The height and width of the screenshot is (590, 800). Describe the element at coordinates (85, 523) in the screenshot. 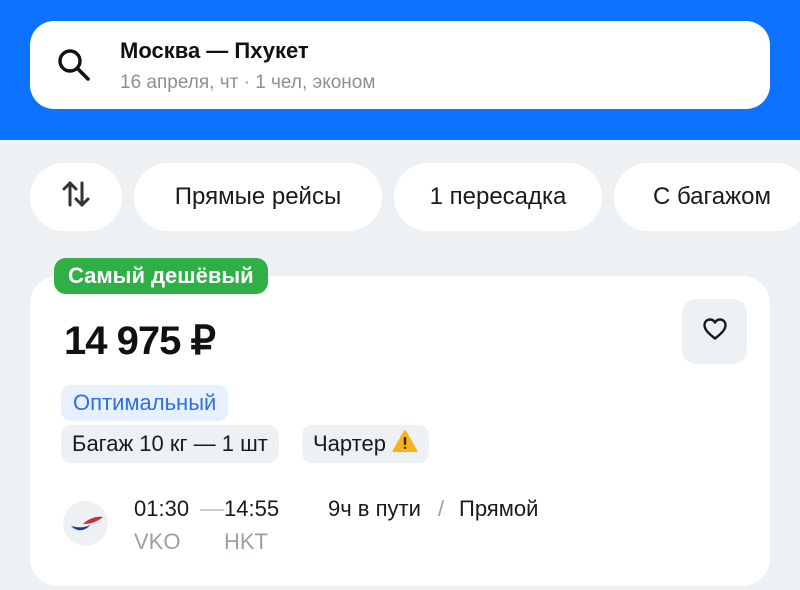

I see `airline-logo` at that location.